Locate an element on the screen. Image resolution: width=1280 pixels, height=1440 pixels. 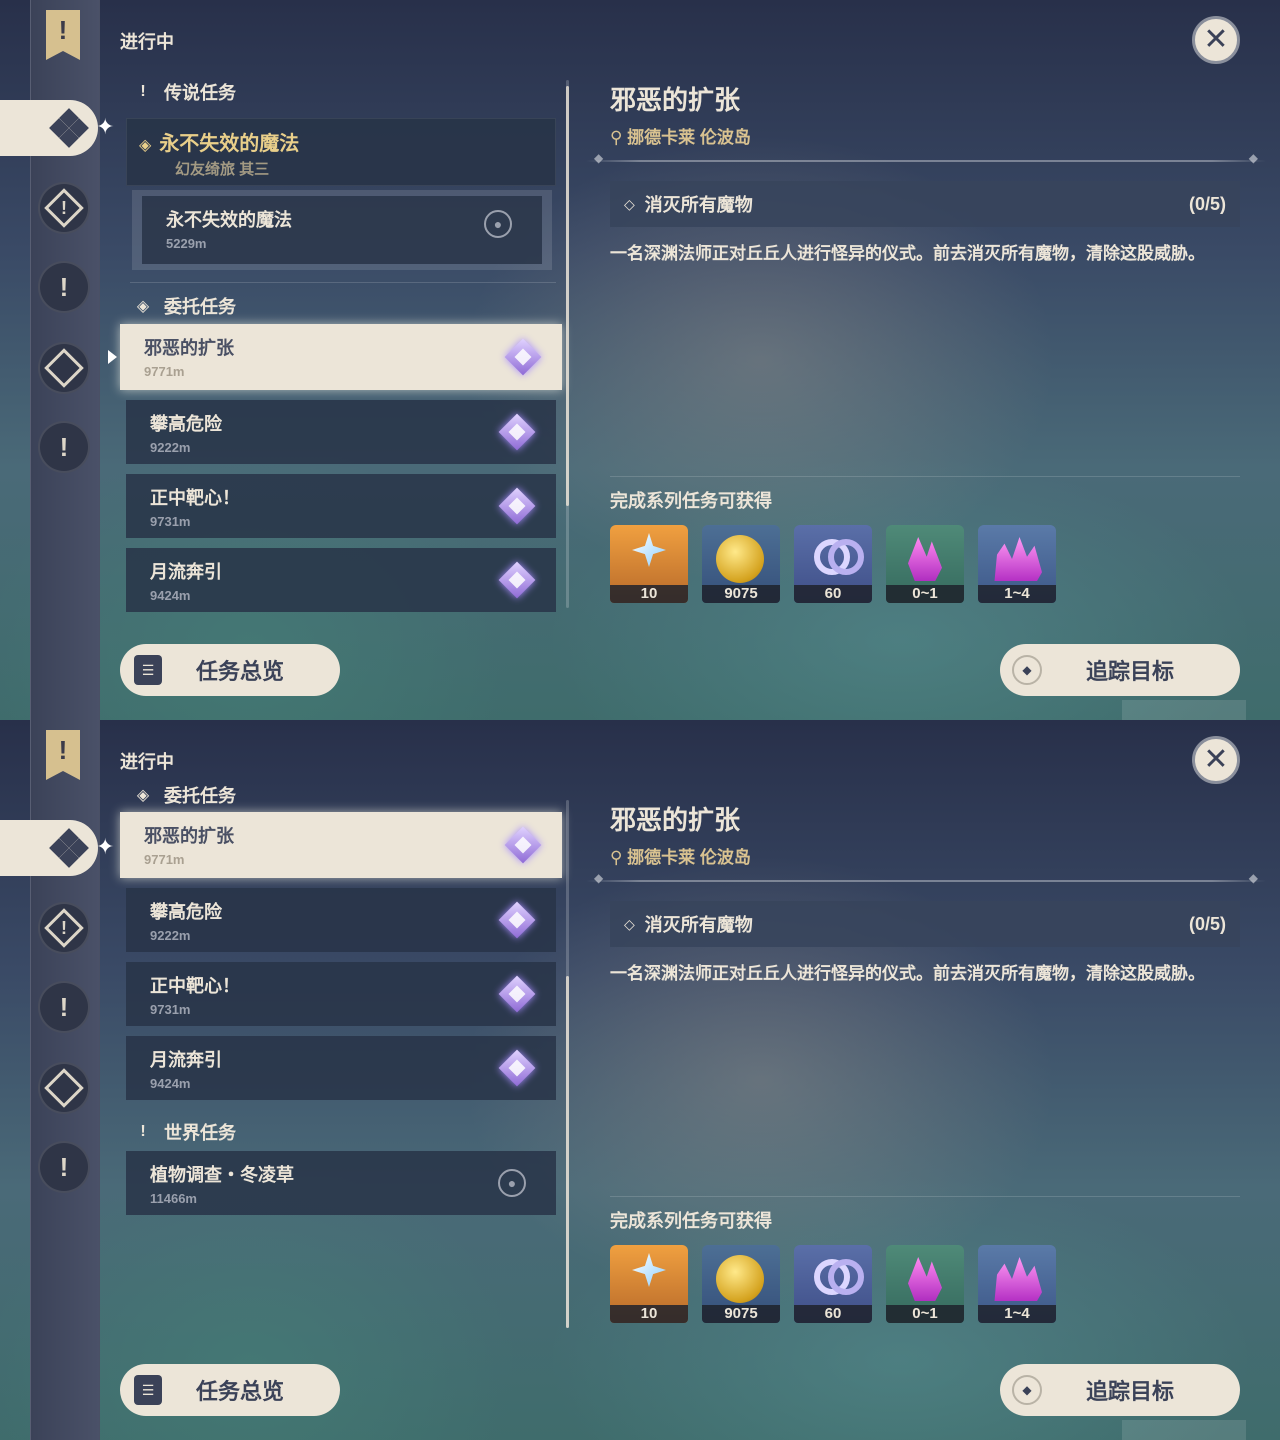
reward-amount: 60 is located at coordinates (833, 594).